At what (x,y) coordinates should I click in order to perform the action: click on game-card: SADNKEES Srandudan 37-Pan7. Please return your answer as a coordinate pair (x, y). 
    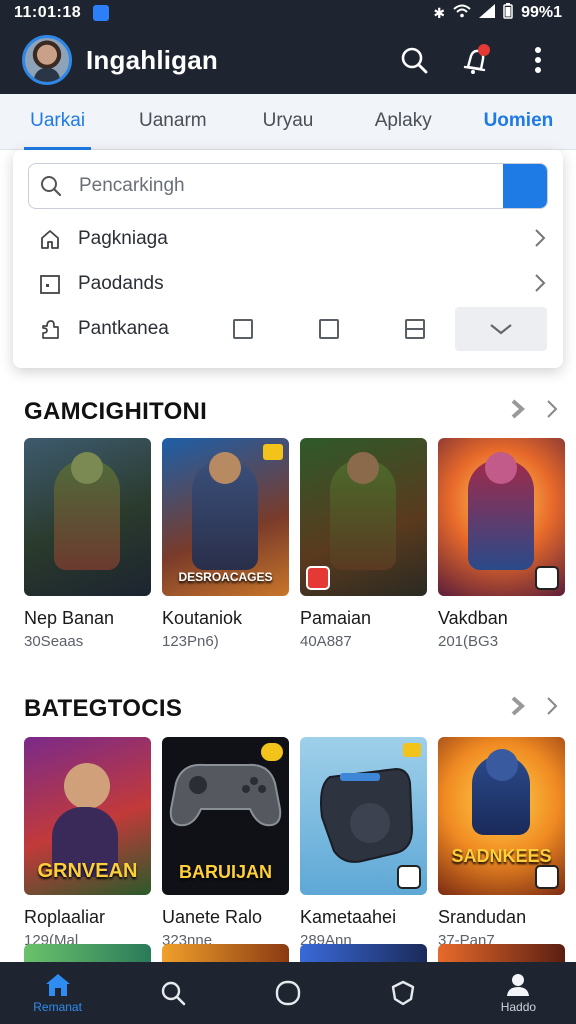
    Looking at the image, I should click on (501, 843).